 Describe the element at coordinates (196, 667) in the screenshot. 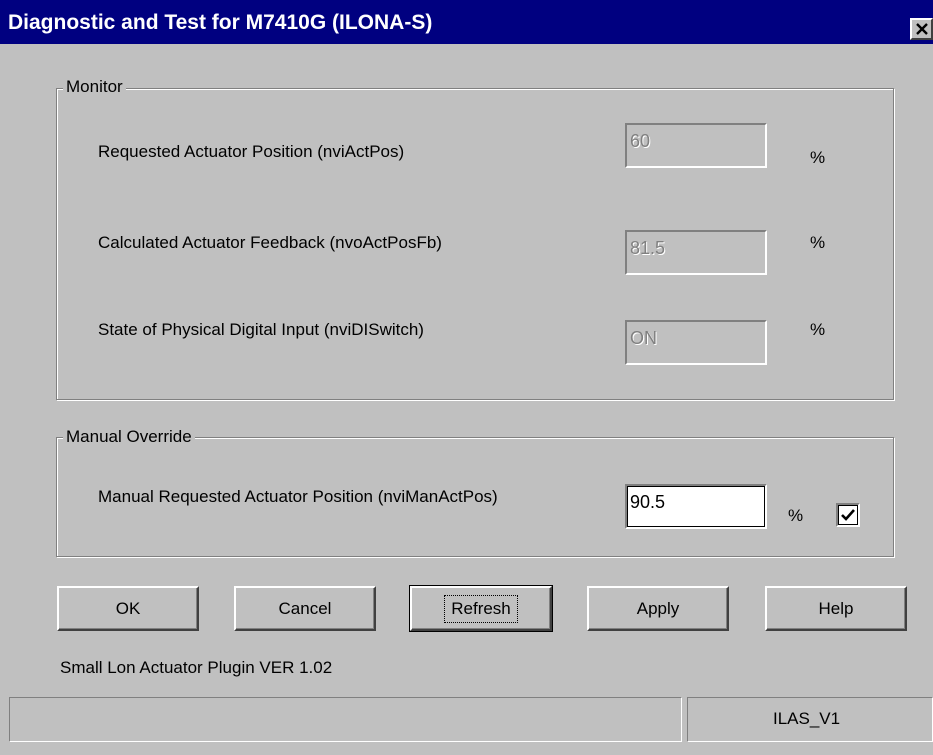

I see `version-text: Small Lon Actuator Plugin VER 1.02` at that location.